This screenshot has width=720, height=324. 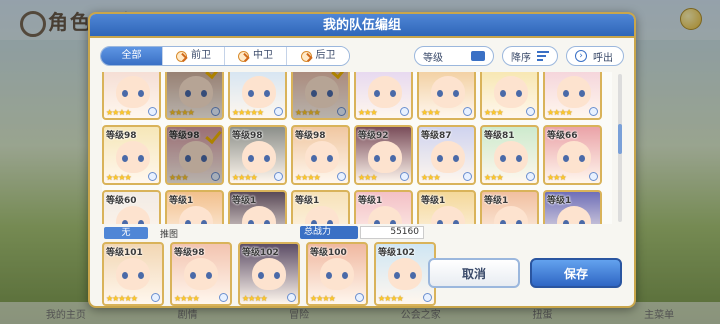 I want to click on tab-back: 后卫, so click(x=318, y=56).